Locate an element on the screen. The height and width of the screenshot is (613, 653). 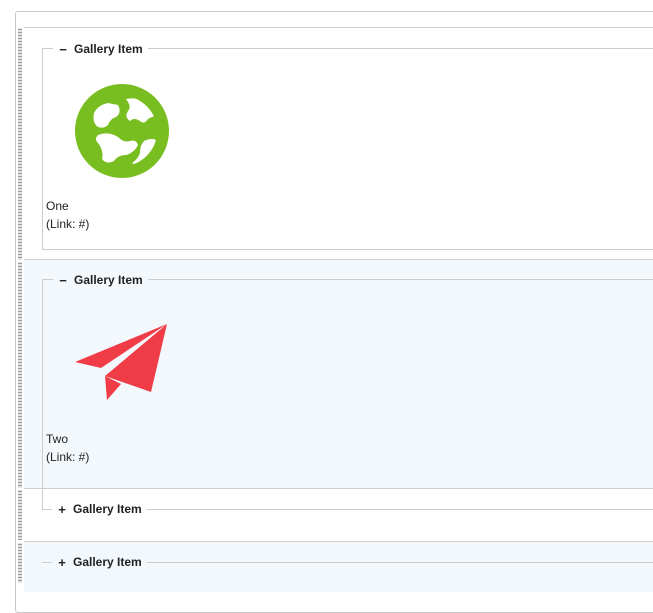
gallery-item-caption: Two (Link: #) is located at coordinates (67, 448).